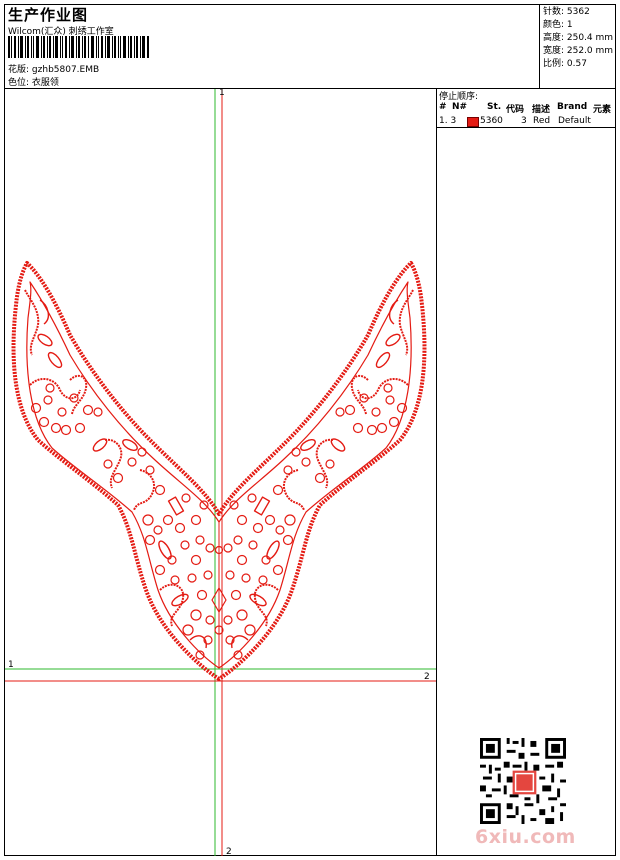 This screenshot has height=860, width=620. What do you see at coordinates (222, 93) in the screenshot?
I see `axis-label-green-top: 1` at bounding box center [222, 93].